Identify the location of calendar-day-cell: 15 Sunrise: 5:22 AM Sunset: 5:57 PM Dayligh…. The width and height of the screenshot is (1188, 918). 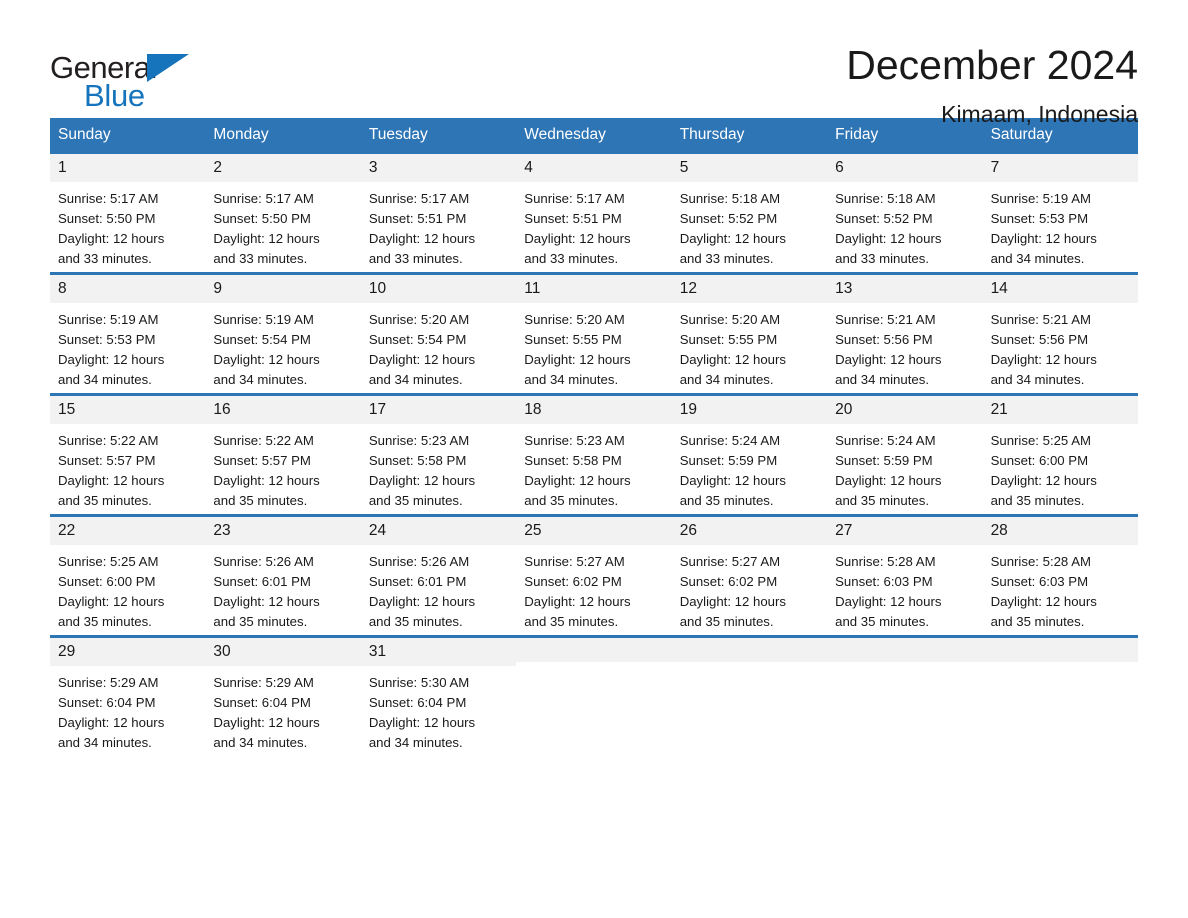
(128, 454).